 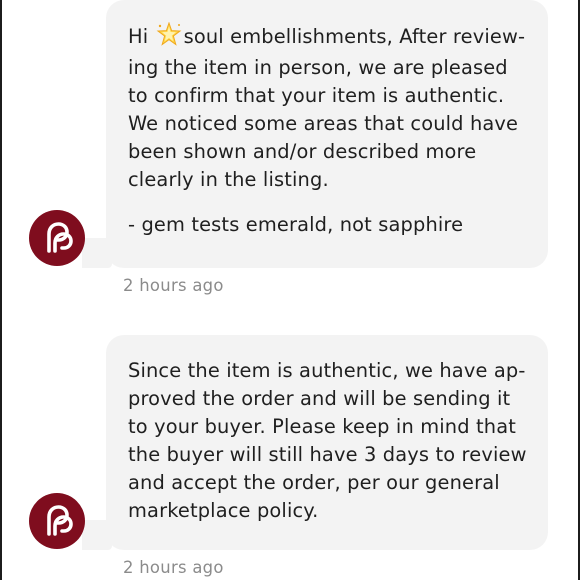 What do you see at coordinates (296, 224) in the screenshot?
I see `message-line: - gem tests emerald, not sapphire` at bounding box center [296, 224].